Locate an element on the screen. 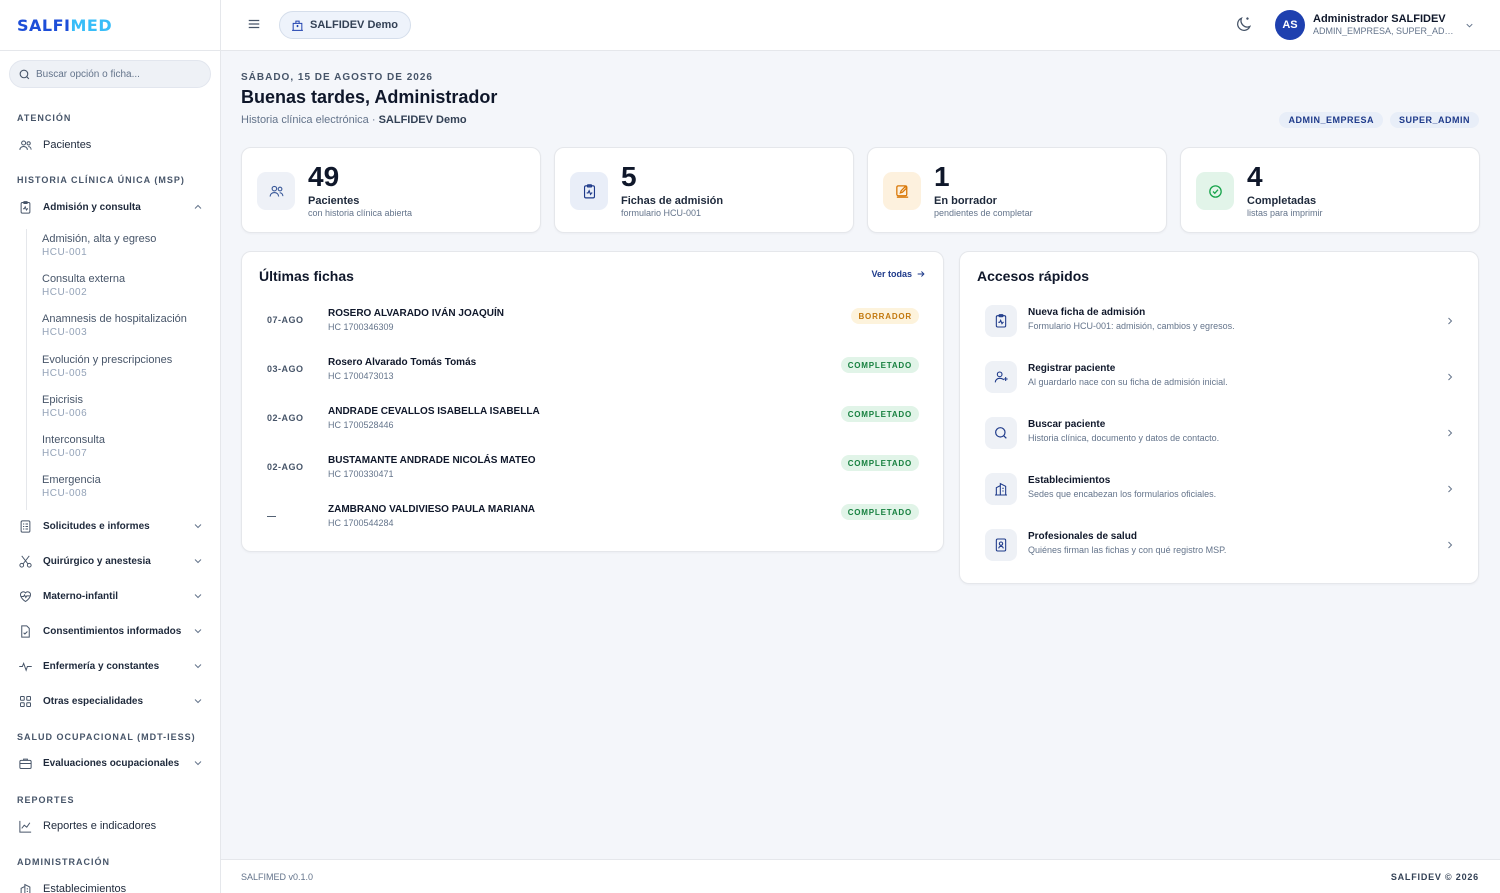 Image resolution: width=1500 pixels, height=893 pixels. list-icon is located at coordinates (25, 526).